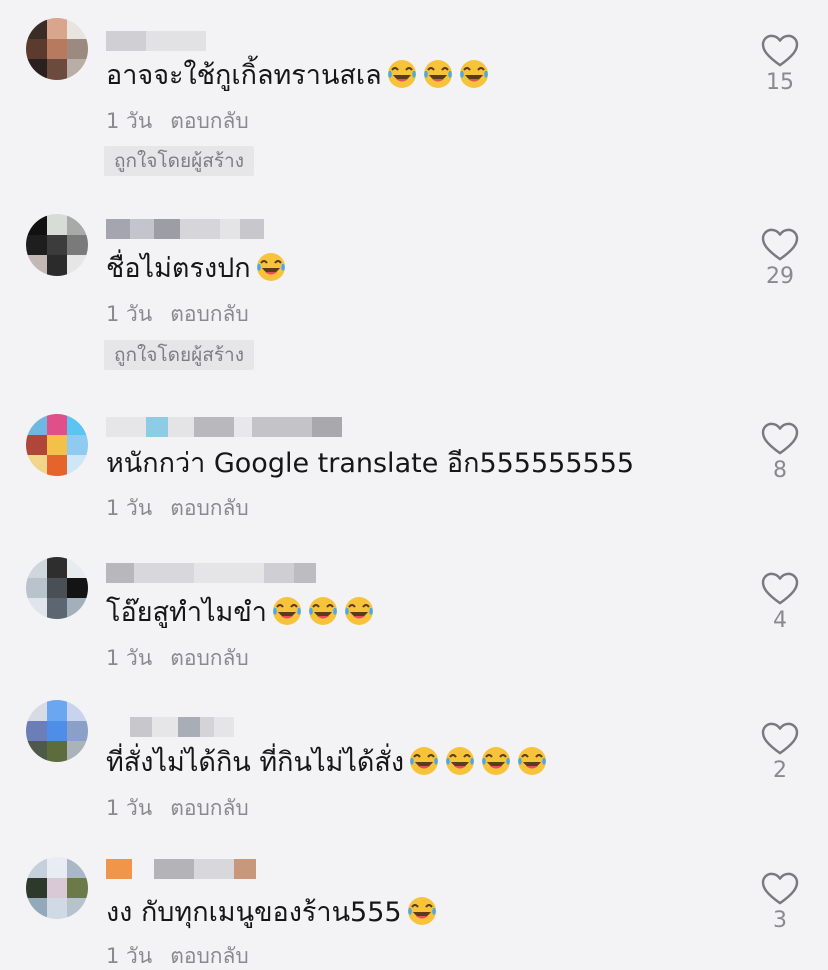  Describe the element at coordinates (780, 276) in the screenshot. I see `like-count: 29` at that location.